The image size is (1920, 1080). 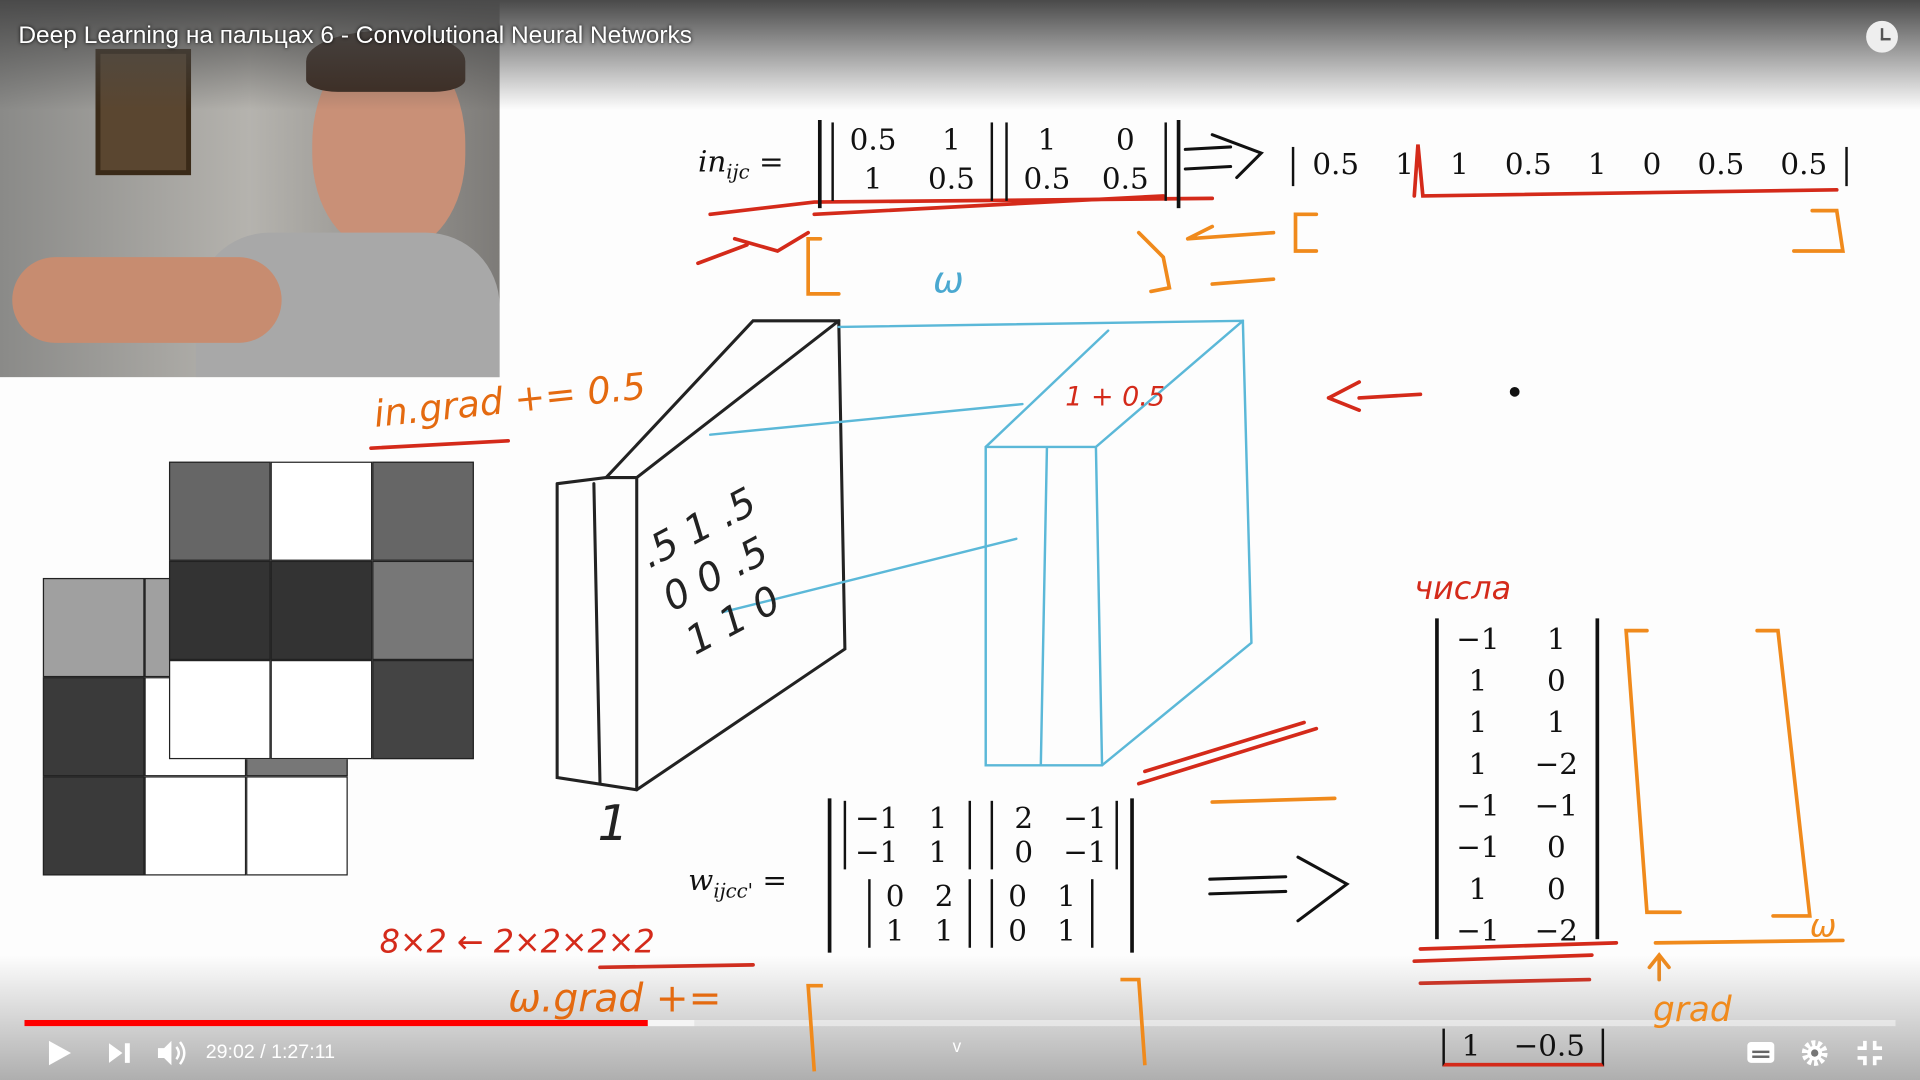 What do you see at coordinates (1514, 391) in the screenshot?
I see `dot` at bounding box center [1514, 391].